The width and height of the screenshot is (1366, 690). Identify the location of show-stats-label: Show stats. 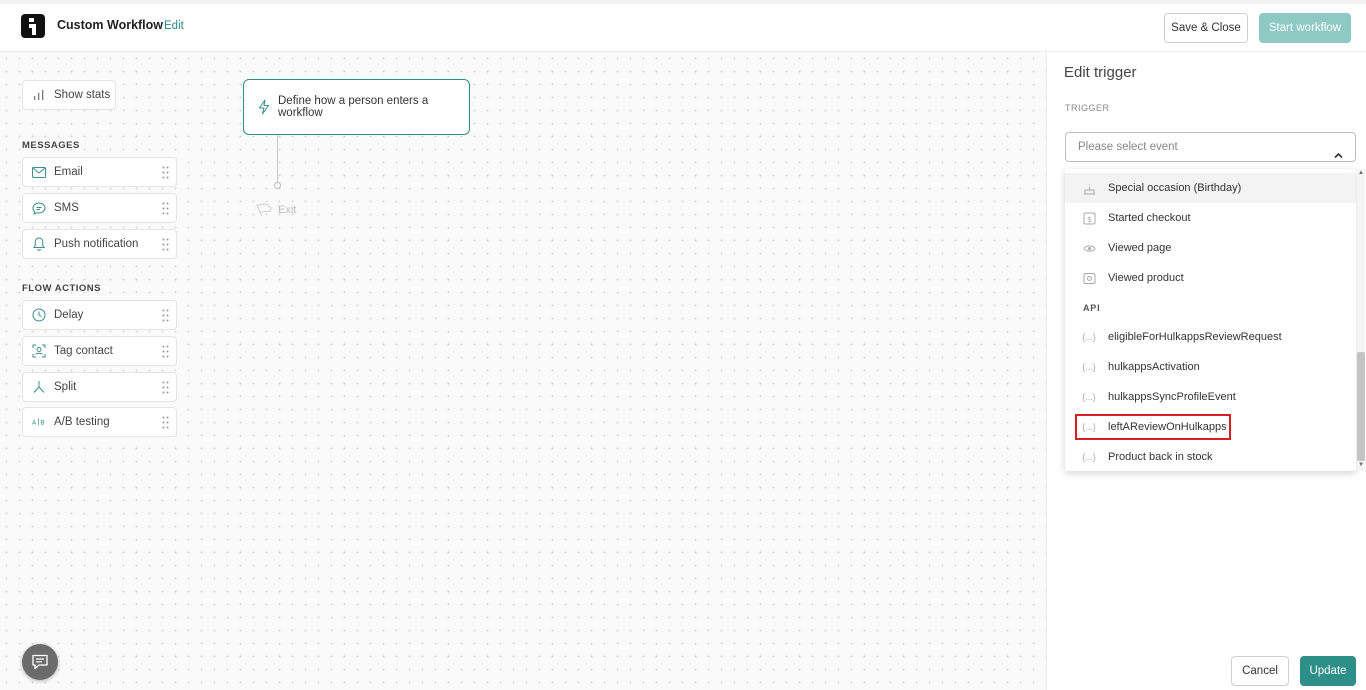
(82, 95).